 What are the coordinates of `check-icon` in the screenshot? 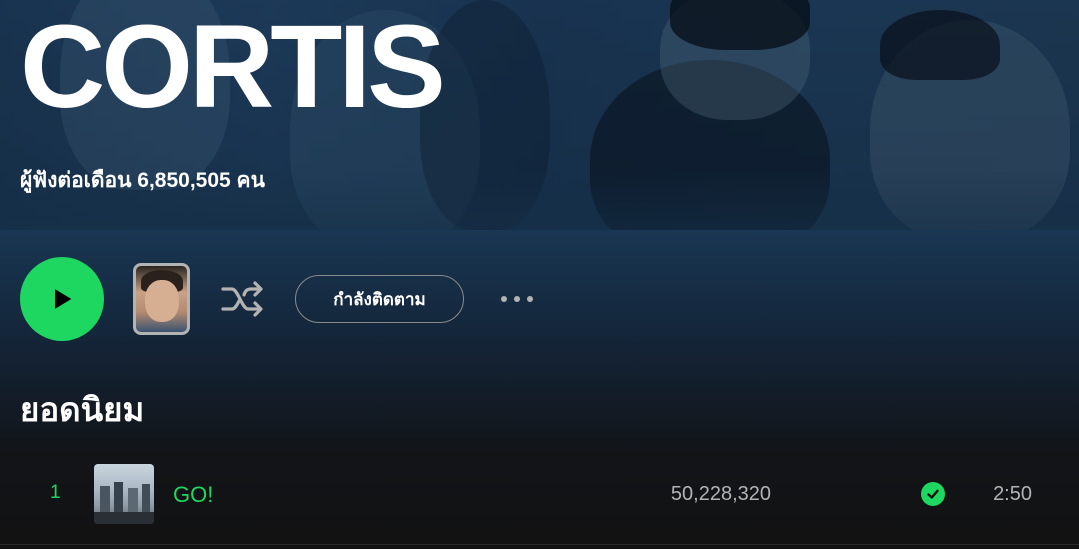 It's located at (933, 494).